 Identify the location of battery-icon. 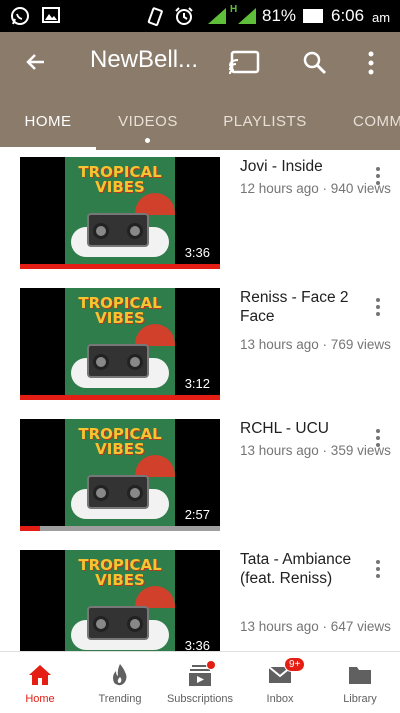
(313, 16).